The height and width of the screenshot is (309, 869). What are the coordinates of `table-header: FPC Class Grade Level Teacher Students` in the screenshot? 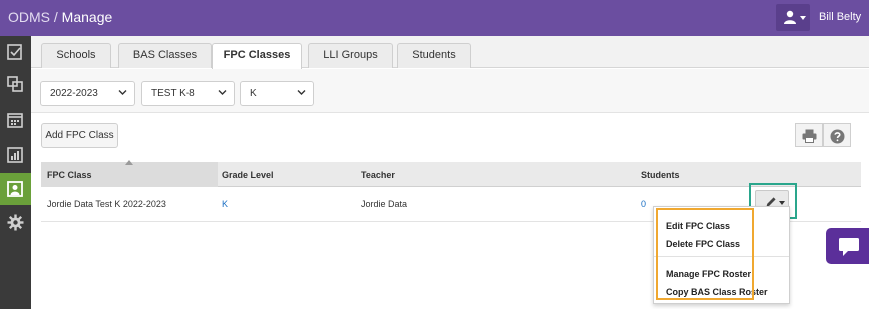 It's located at (451, 173).